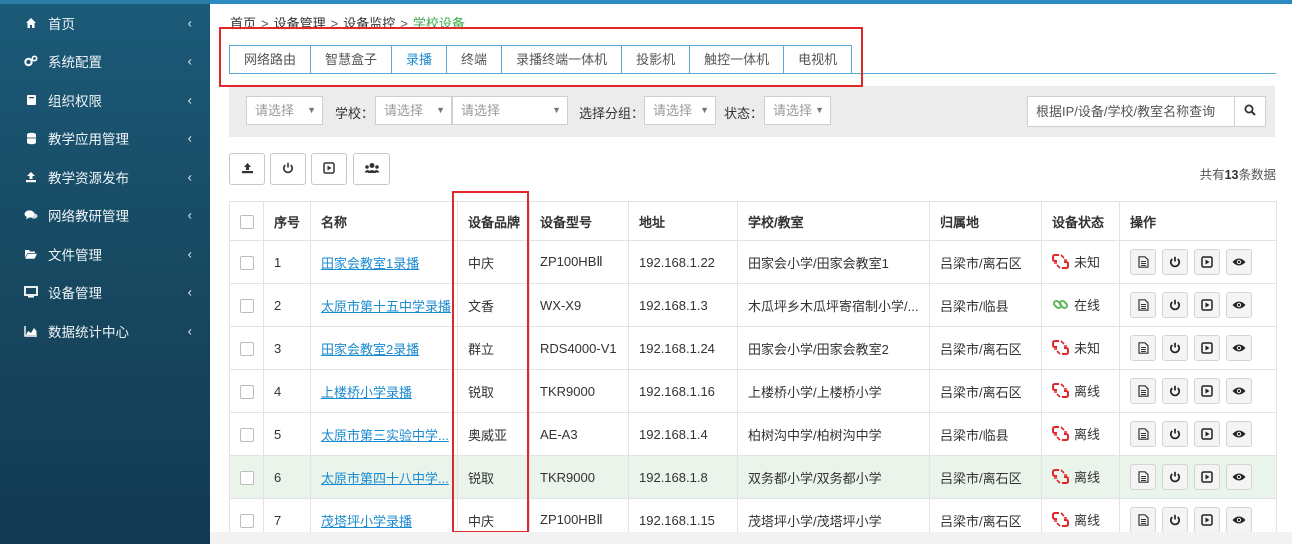 The image size is (1292, 544). I want to click on power-icon, so click(1175, 305).